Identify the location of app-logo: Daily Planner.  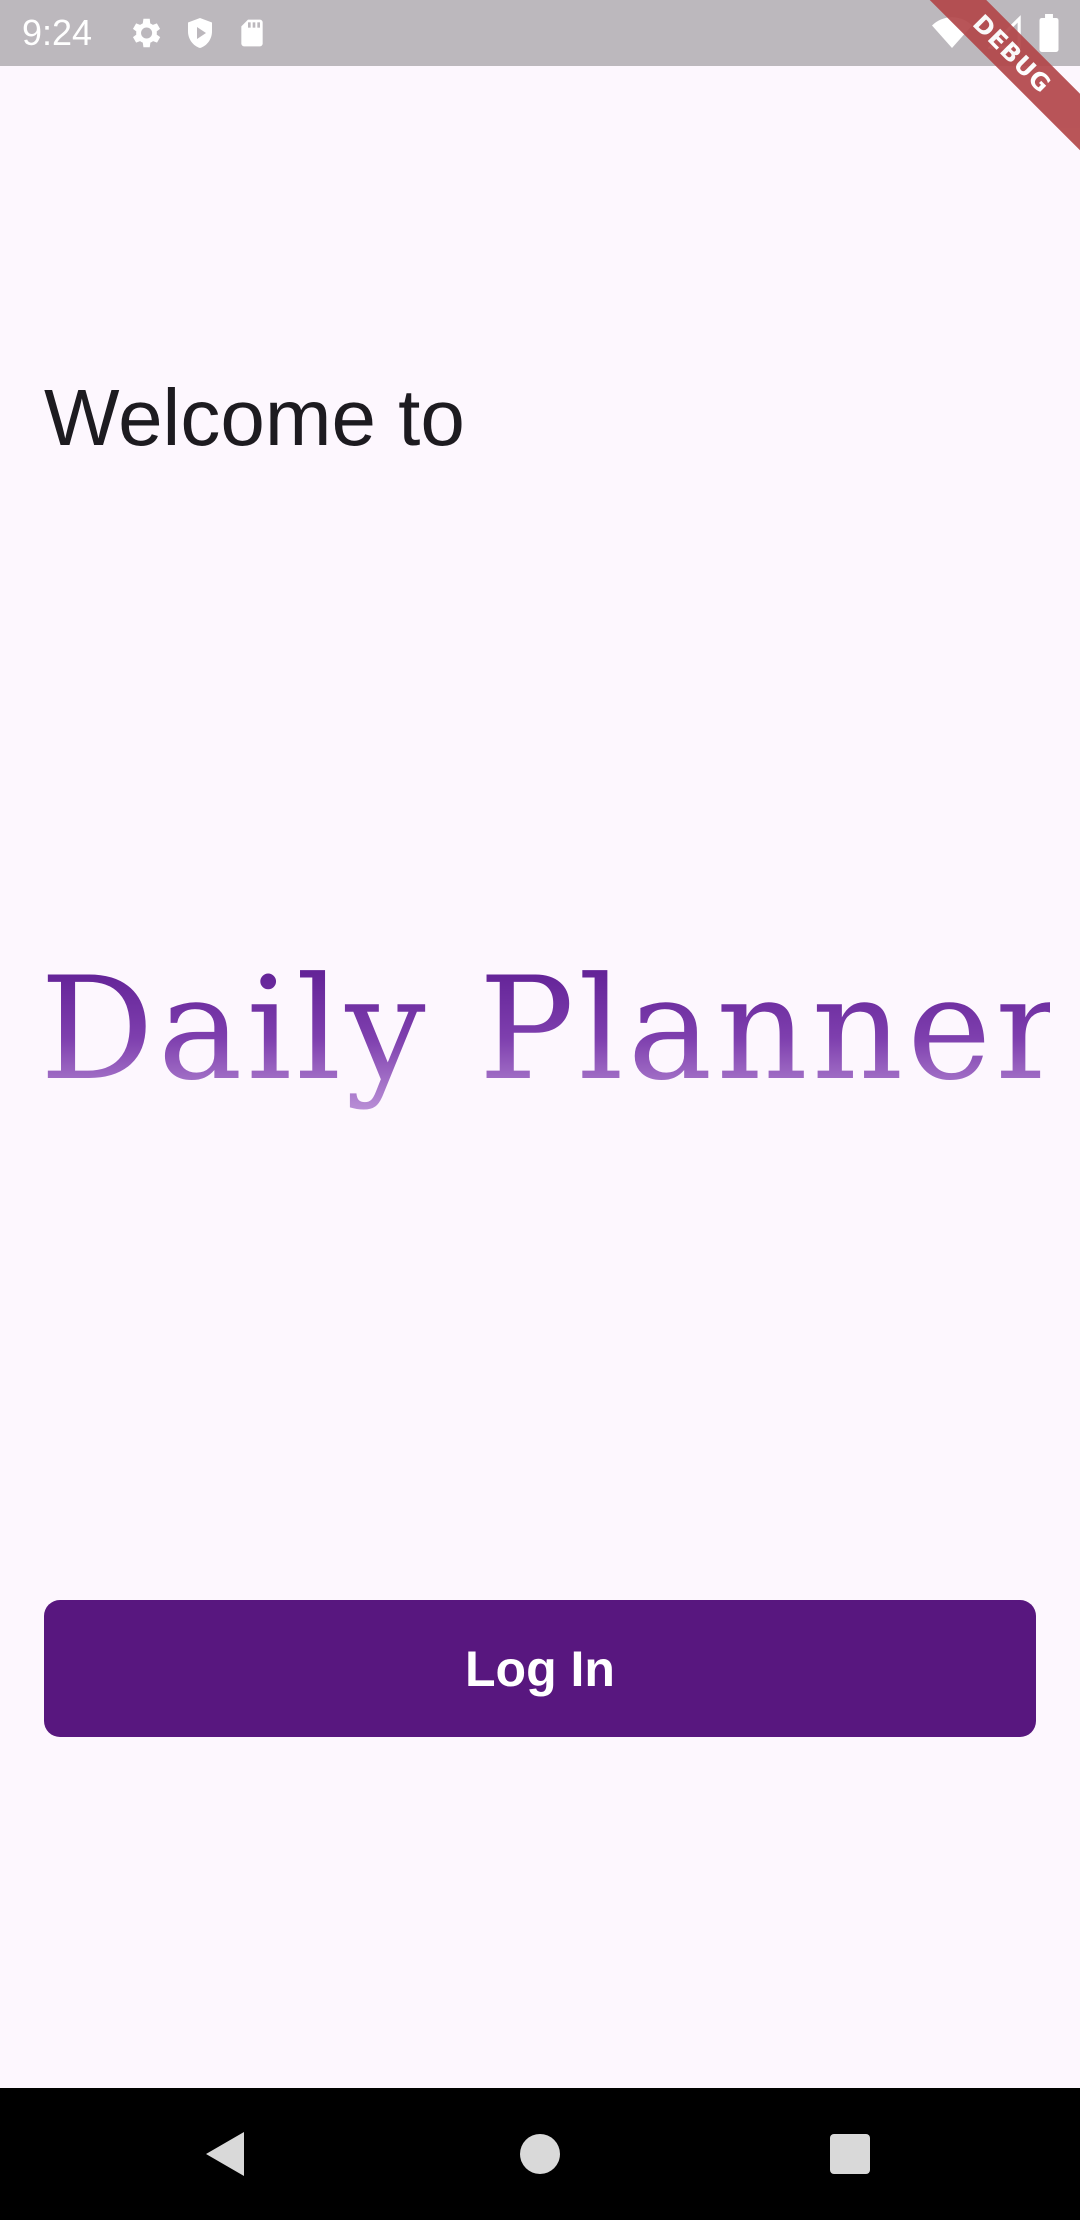
(554, 1029).